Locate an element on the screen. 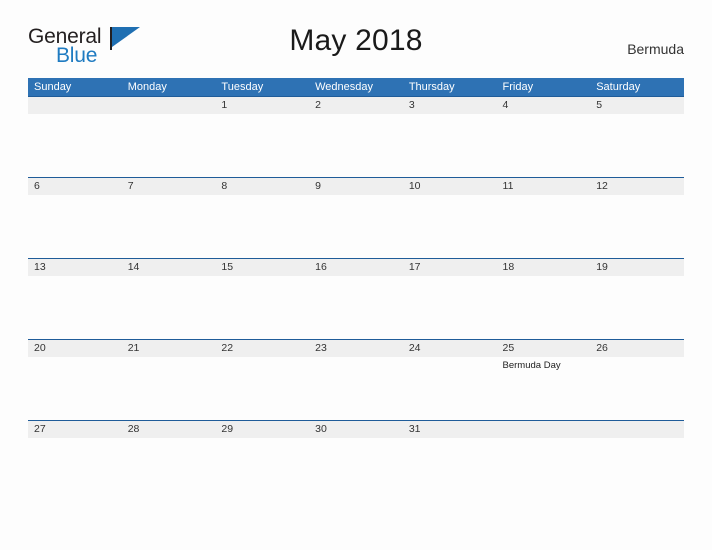  day-number: 28 is located at coordinates (133, 429).